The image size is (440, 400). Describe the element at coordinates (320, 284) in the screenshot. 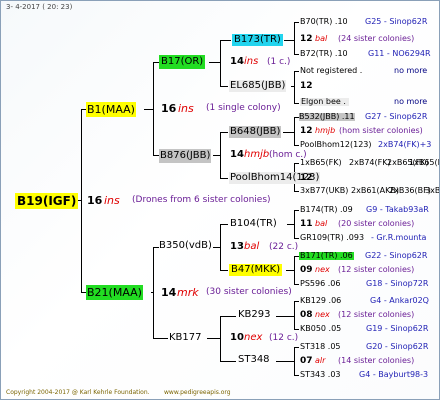

I see `r18-left: PS596 .06` at that location.